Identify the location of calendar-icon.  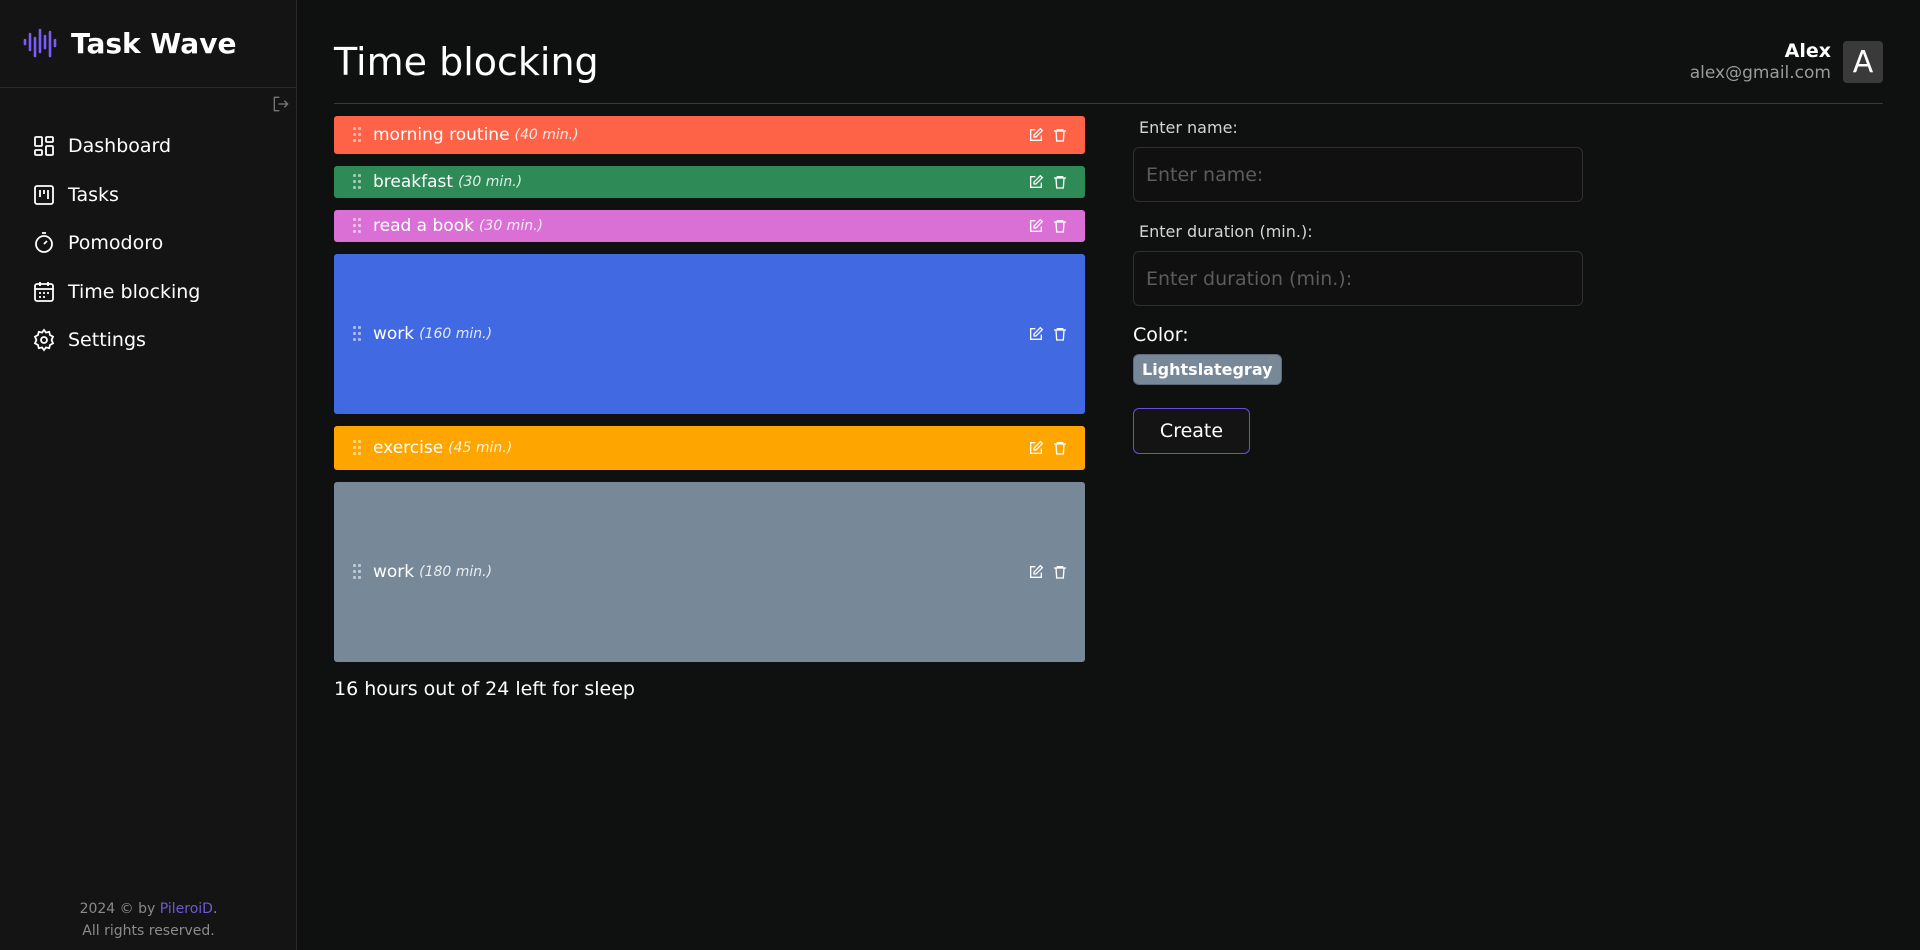
(44, 291).